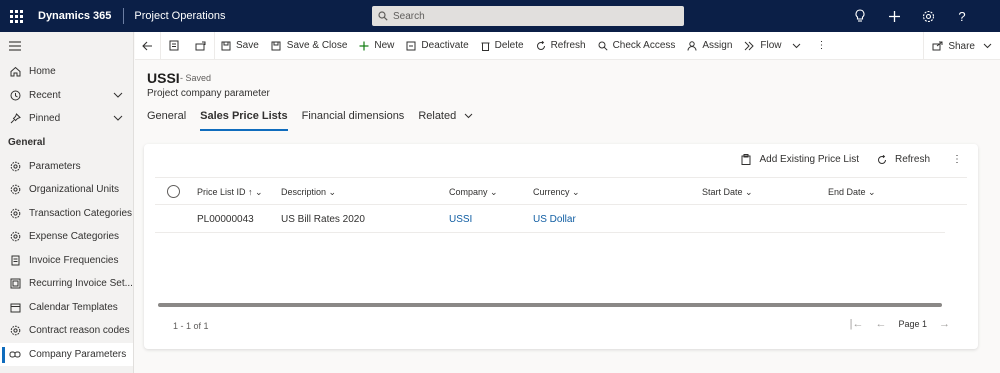  What do you see at coordinates (200, 46) in the screenshot?
I see `open-new-window-button` at bounding box center [200, 46].